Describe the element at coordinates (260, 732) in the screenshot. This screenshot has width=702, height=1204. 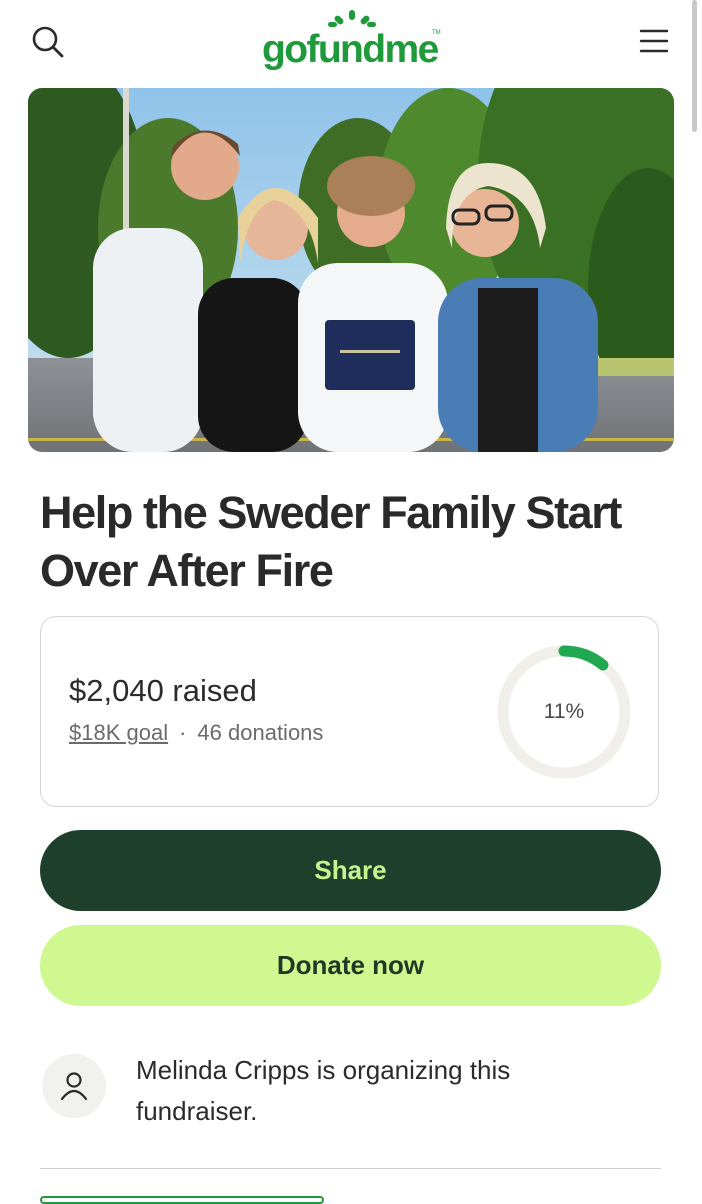
I see `donations-count: 46 donations` at that location.